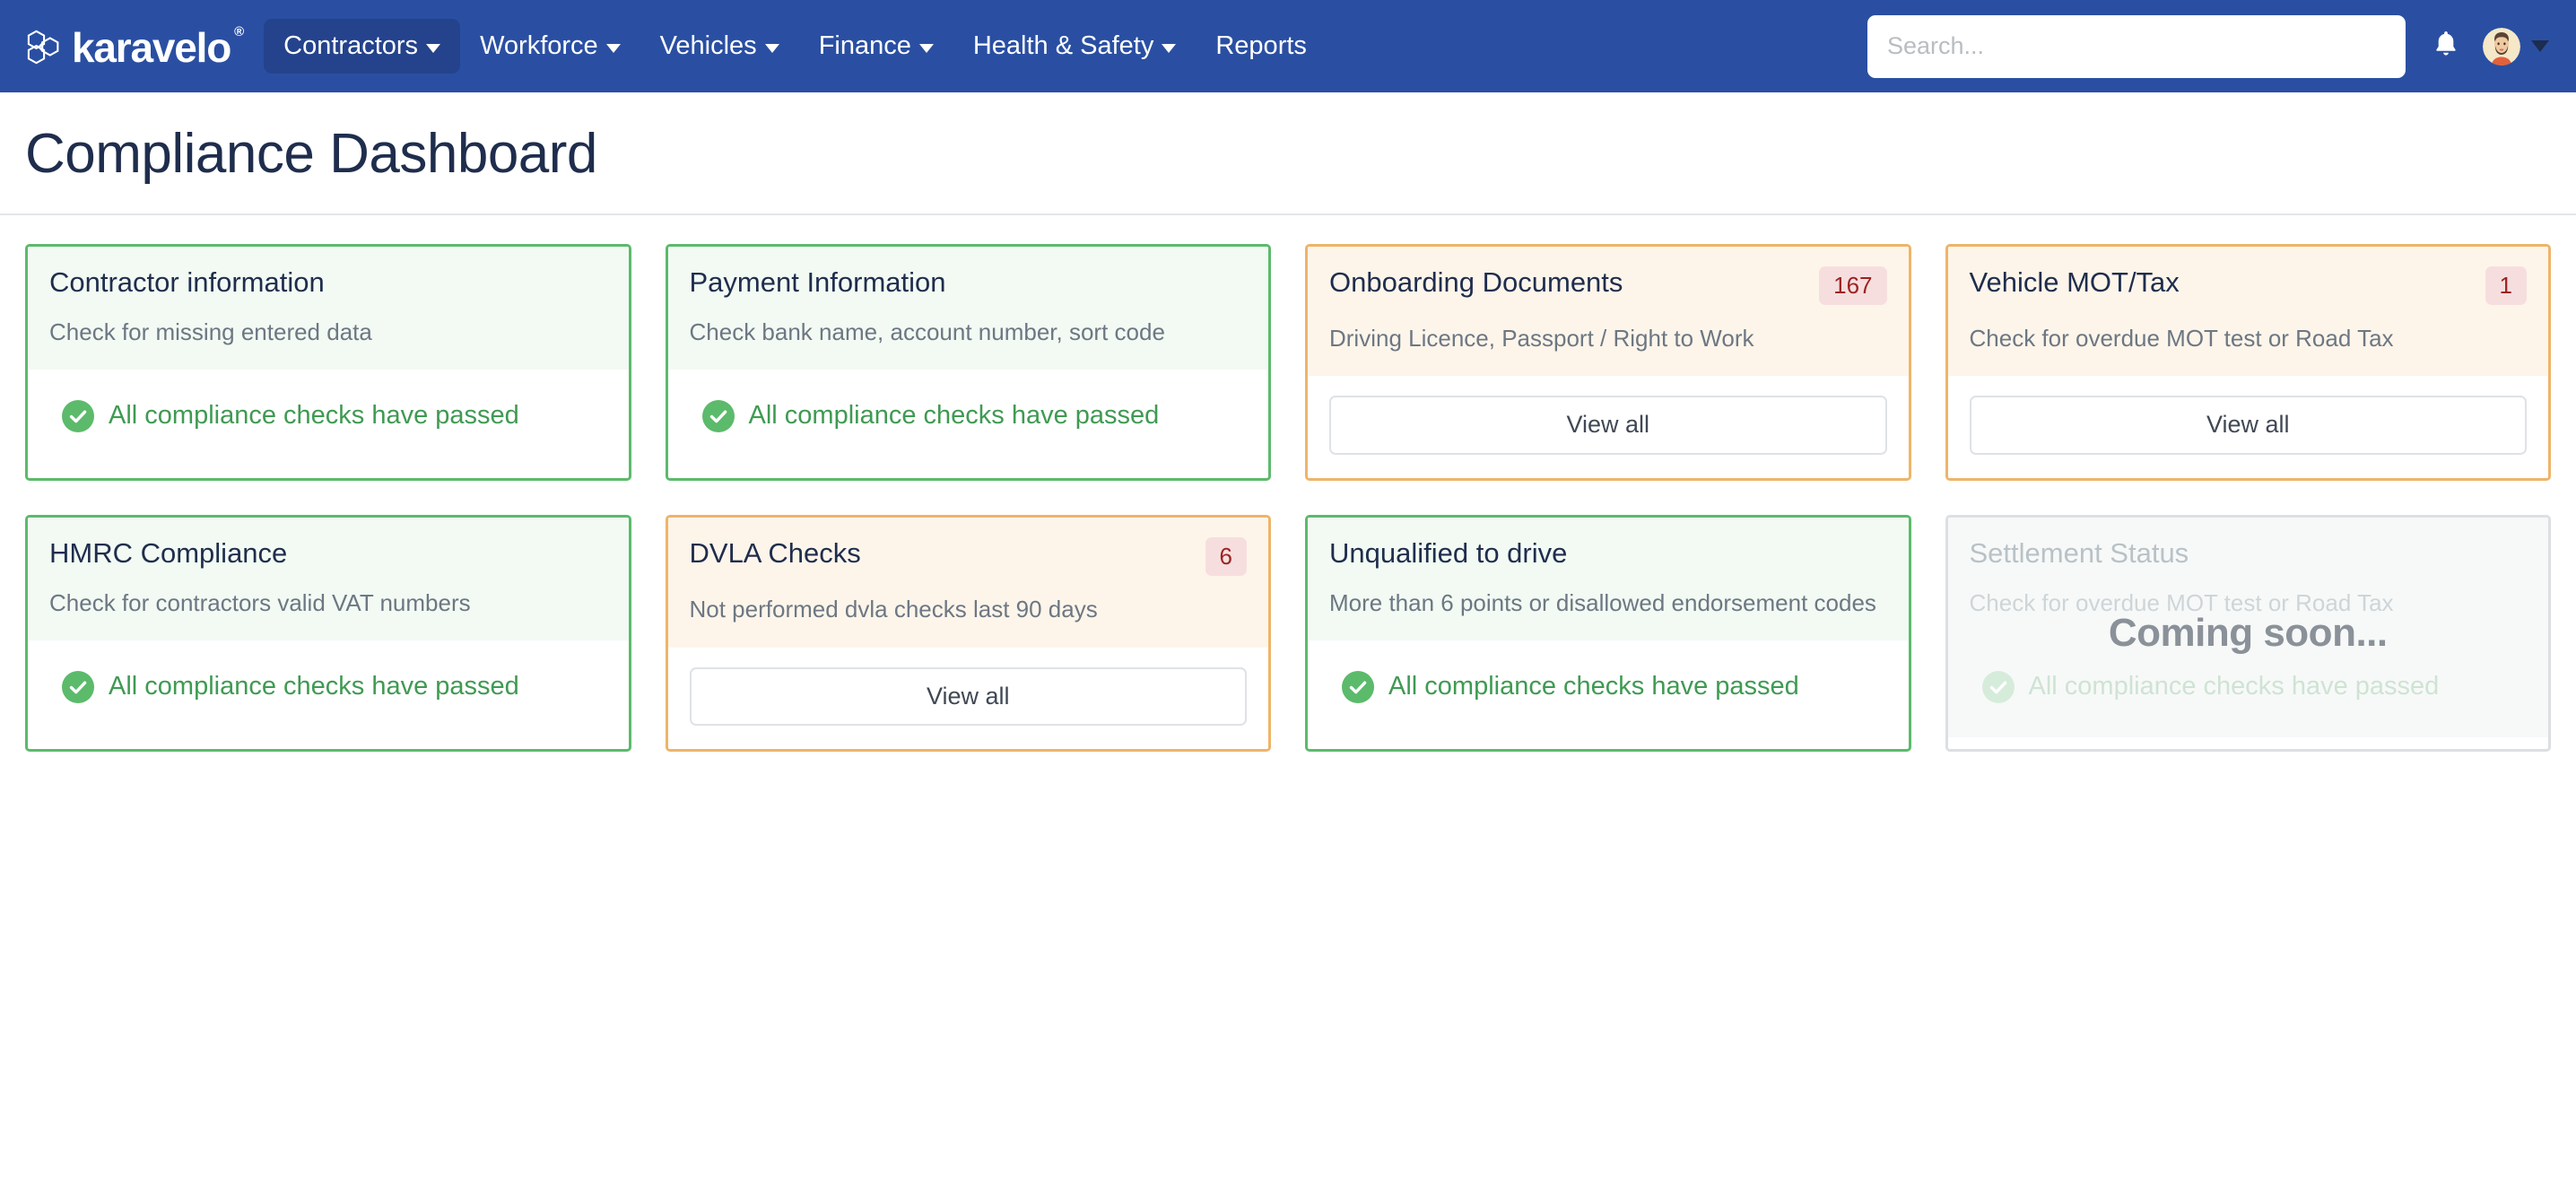 This screenshot has height=1193, width=2576. What do you see at coordinates (864, 46) in the screenshot?
I see `nav-item-label: Finance` at bounding box center [864, 46].